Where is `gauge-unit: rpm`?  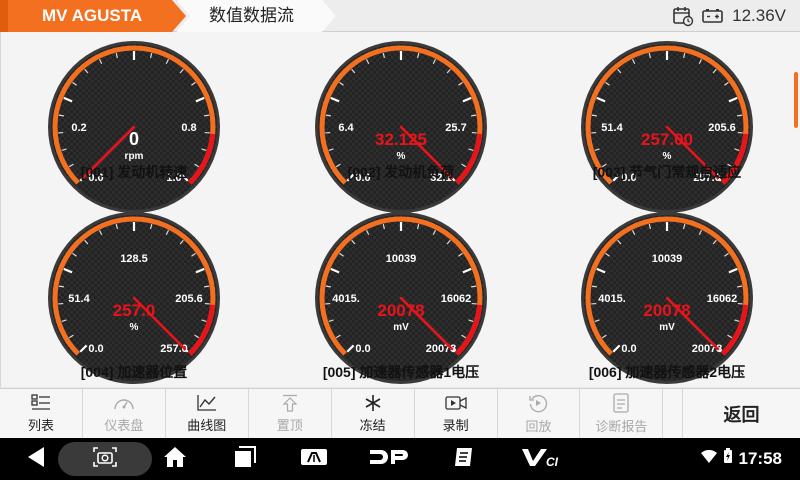 gauge-unit: rpm is located at coordinates (134, 156).